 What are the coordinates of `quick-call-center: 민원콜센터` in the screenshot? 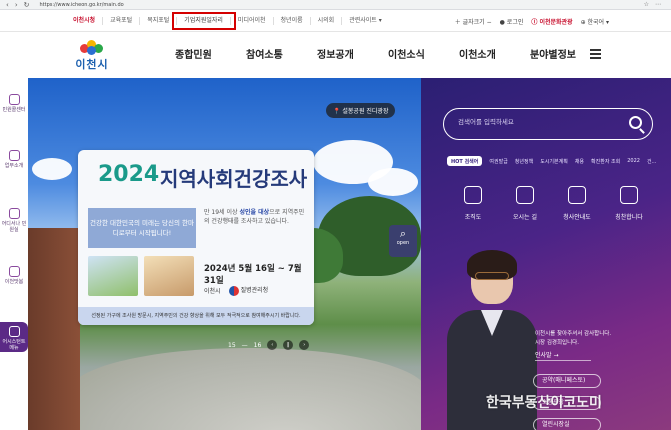 It's located at (14, 103).